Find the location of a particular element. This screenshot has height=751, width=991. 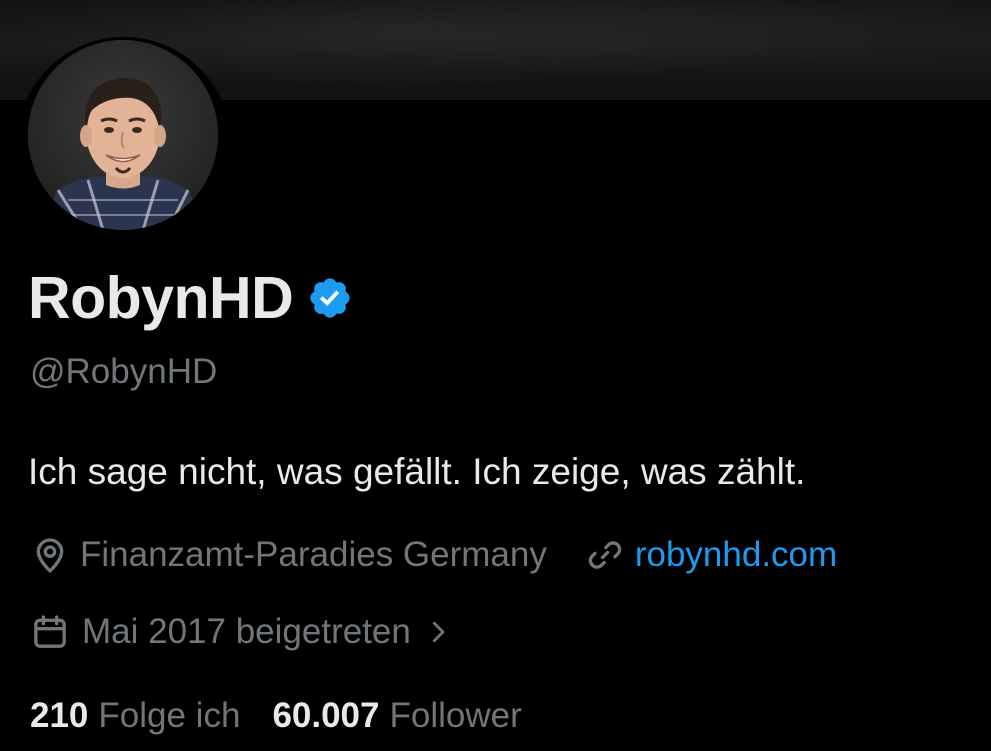

followers-label: Follower is located at coordinates (455, 715).